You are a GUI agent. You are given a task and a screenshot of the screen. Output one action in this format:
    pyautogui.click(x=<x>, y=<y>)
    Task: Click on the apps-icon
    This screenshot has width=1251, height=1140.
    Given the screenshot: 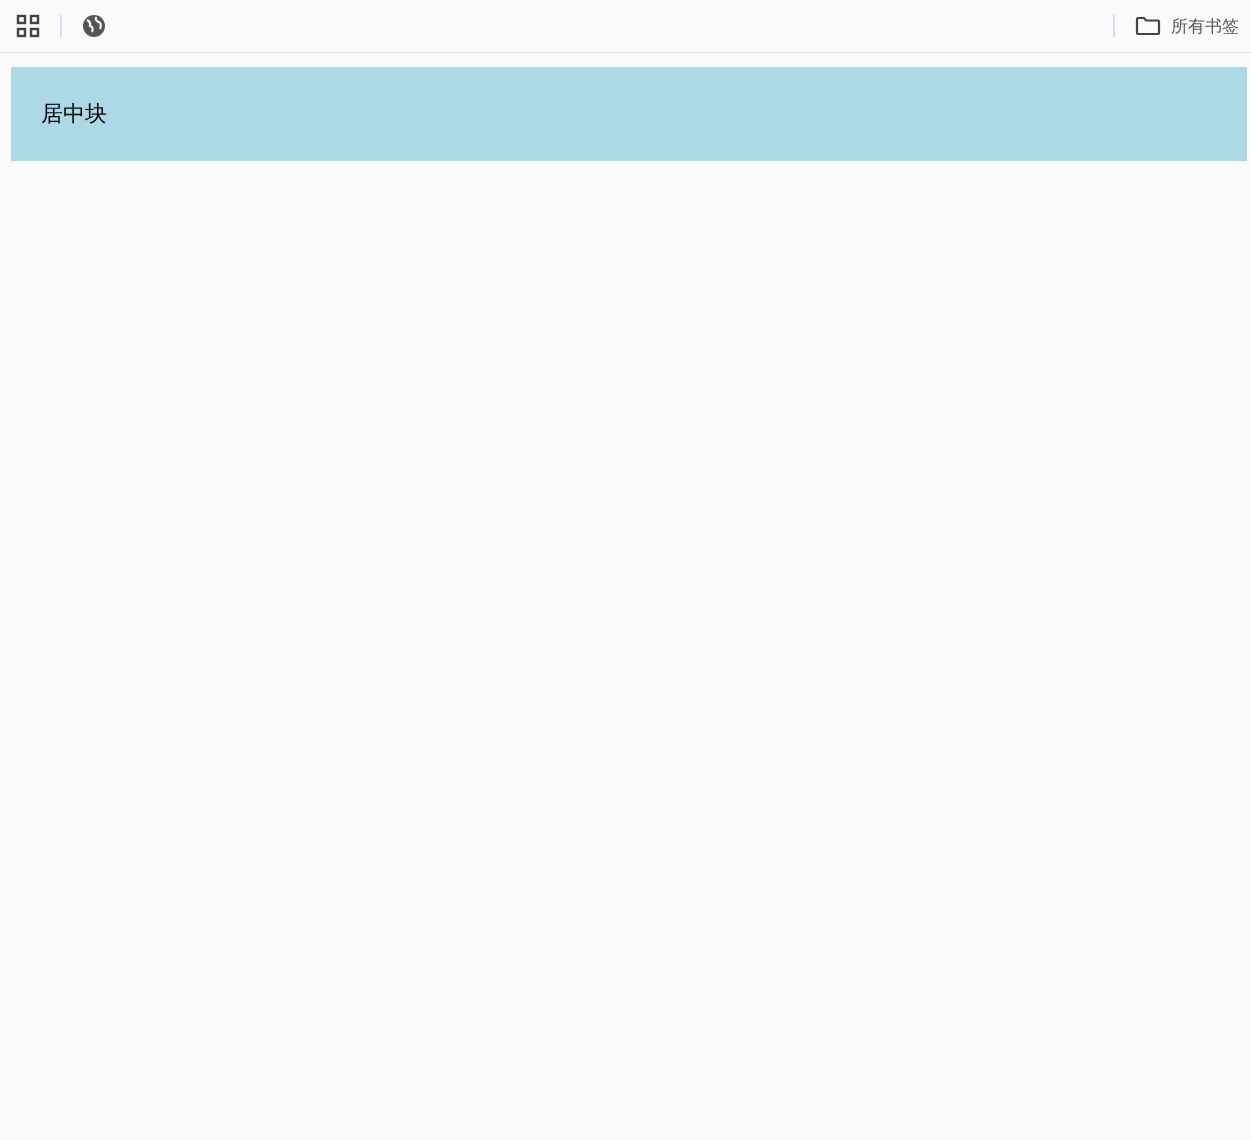 What is the action you would take?
    pyautogui.click(x=28, y=26)
    